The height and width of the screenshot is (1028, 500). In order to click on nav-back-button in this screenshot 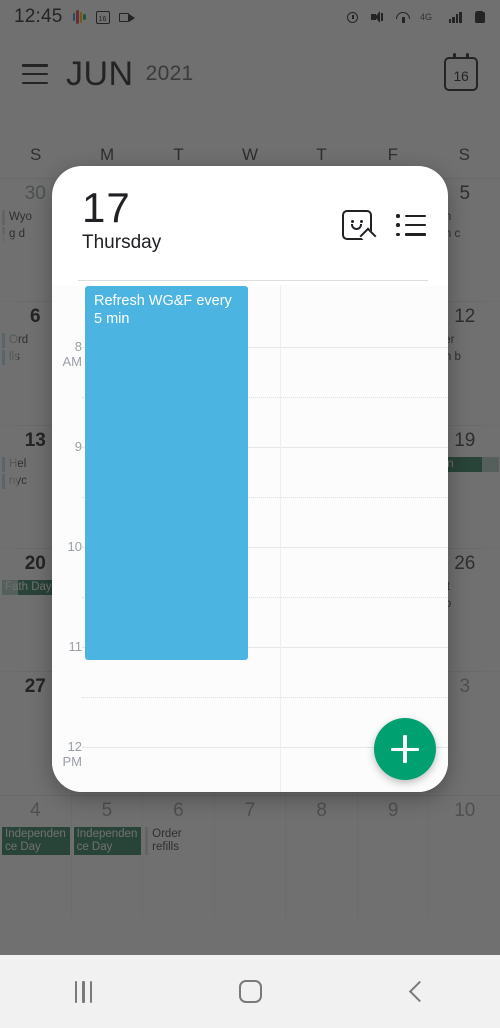, I will do `click(416, 991)`.